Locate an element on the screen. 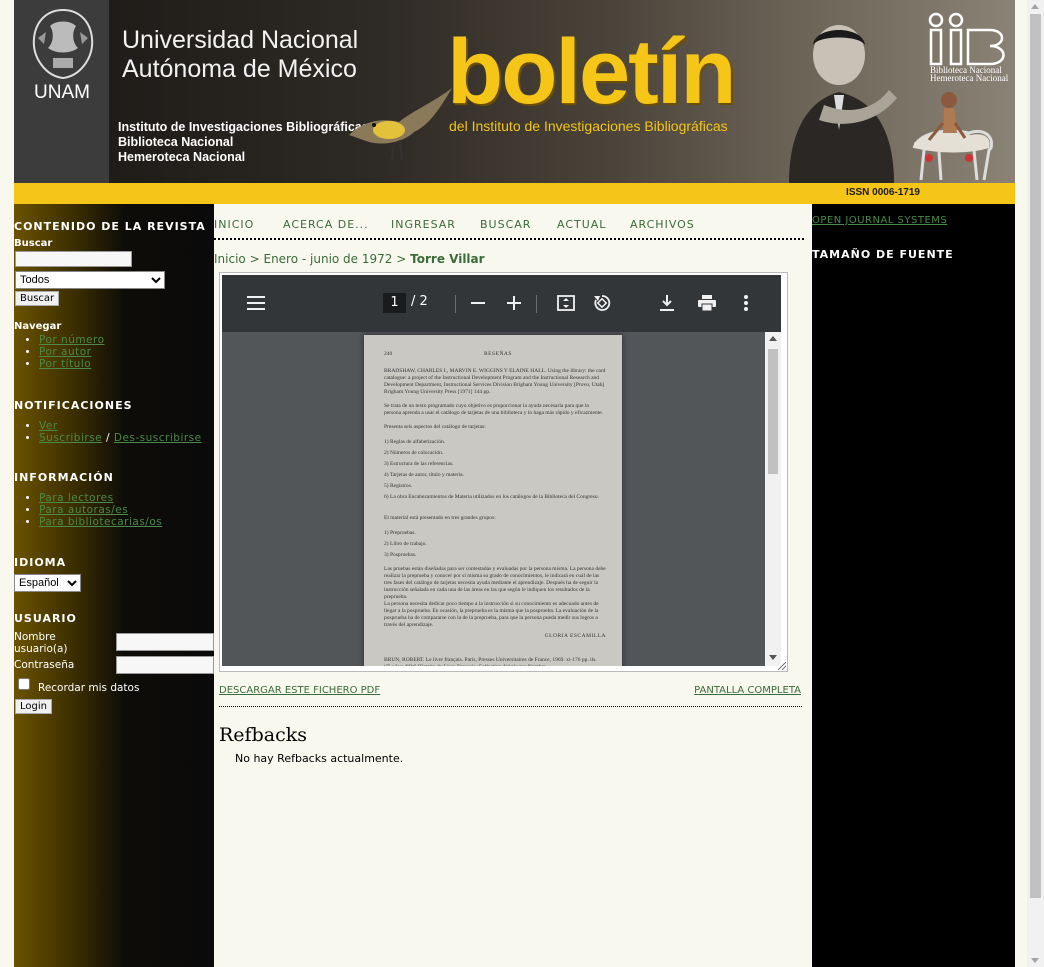 This screenshot has height=967, width=1044. content-divider is located at coordinates (510, 706).